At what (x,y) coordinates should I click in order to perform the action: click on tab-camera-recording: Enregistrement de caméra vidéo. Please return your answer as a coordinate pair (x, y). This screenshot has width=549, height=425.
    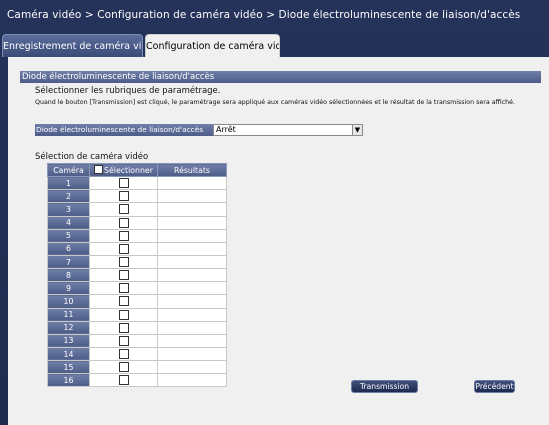
    Looking at the image, I should click on (72, 45).